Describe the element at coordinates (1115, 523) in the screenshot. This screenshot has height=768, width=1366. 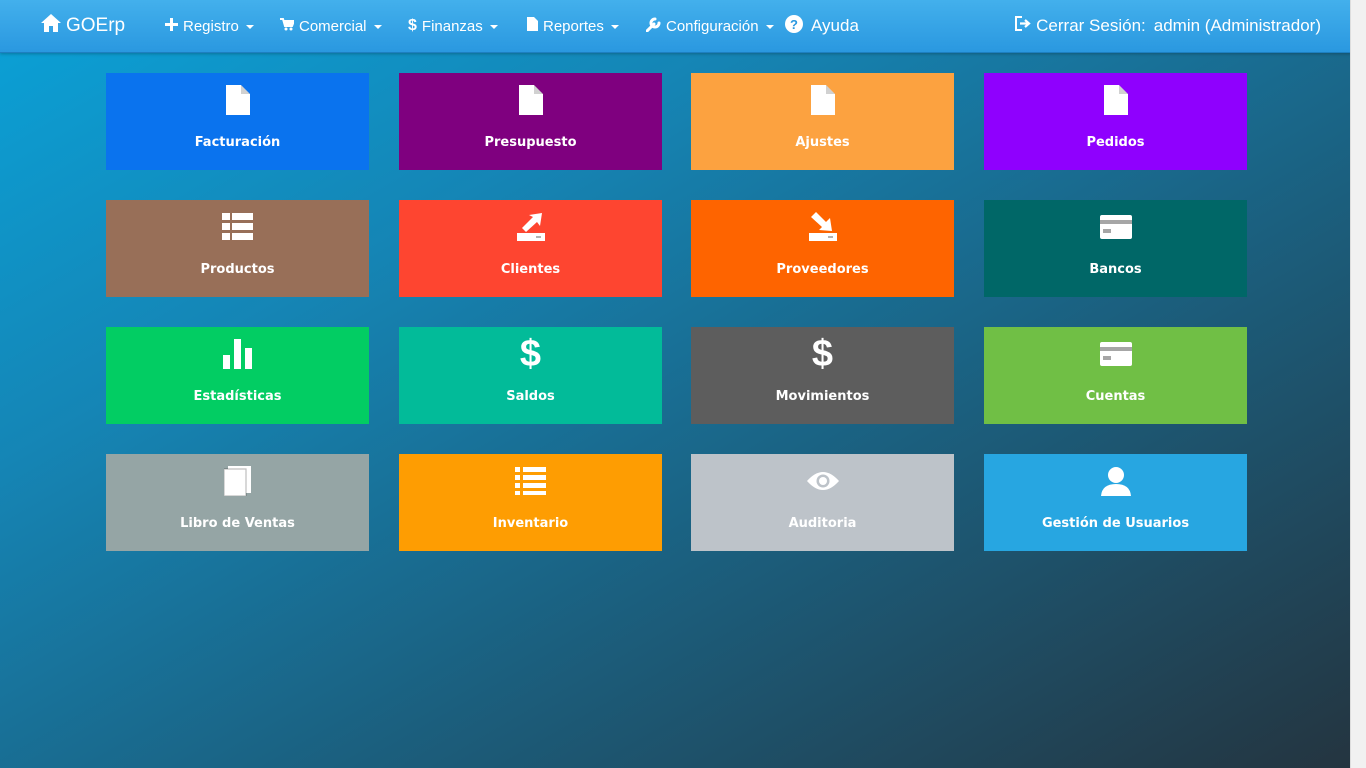
I see `tile-label: Gestión de Usuarios` at that location.